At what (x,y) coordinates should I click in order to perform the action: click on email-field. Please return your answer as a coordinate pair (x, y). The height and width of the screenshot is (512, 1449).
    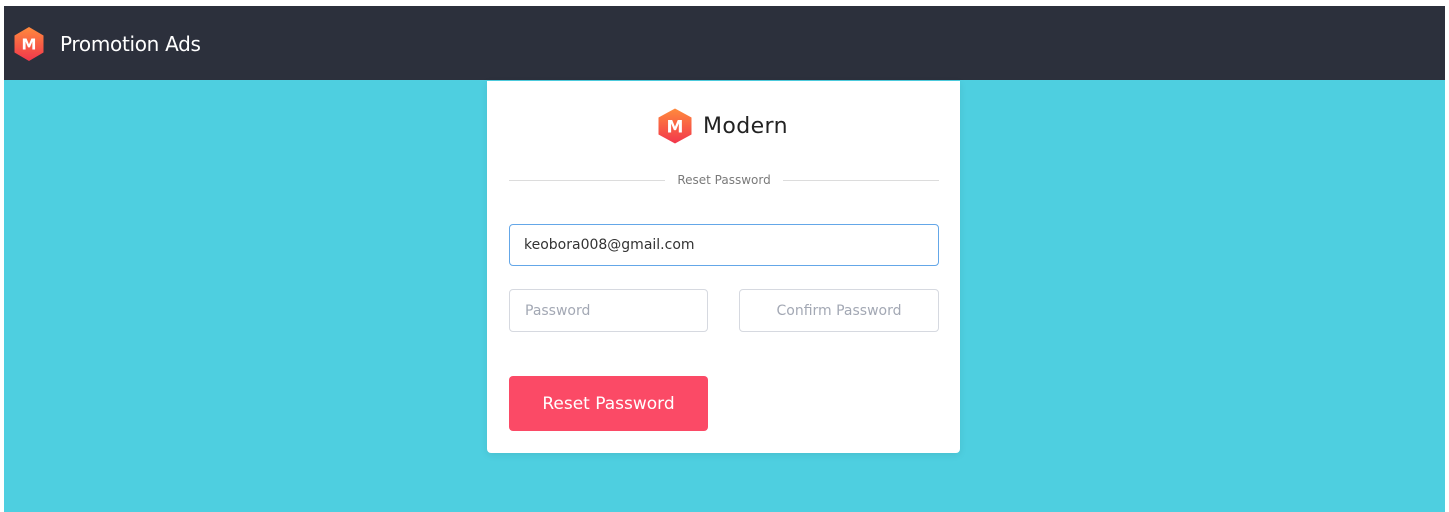
    Looking at the image, I should click on (724, 245).